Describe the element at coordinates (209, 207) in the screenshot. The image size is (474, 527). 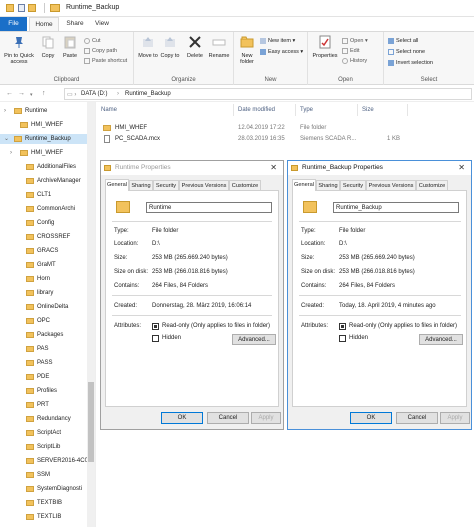
I see `folder-name-field: Runtime` at that location.